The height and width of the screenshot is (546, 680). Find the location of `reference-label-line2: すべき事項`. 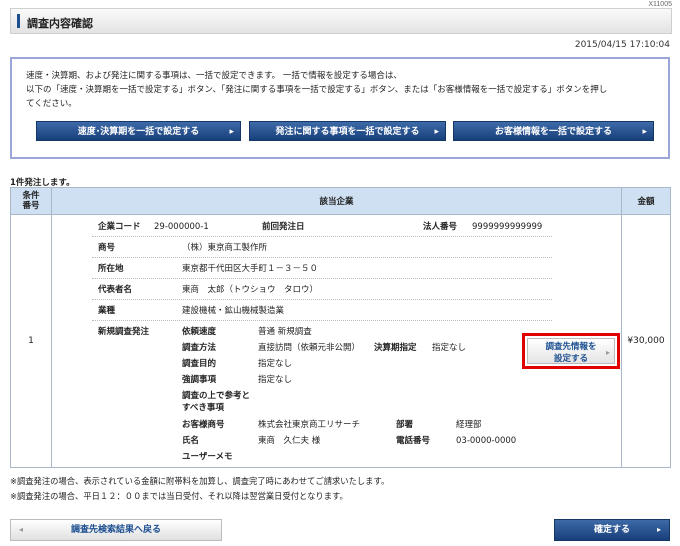

reference-label-line2: すべき事項 is located at coordinates (203, 408).